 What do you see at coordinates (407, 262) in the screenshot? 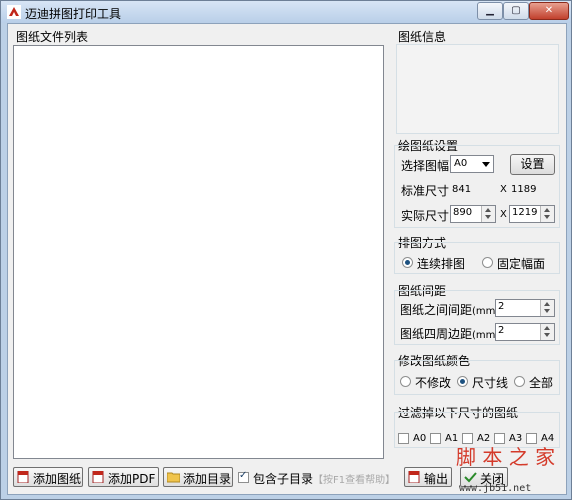
I see `continuous-radio` at bounding box center [407, 262].